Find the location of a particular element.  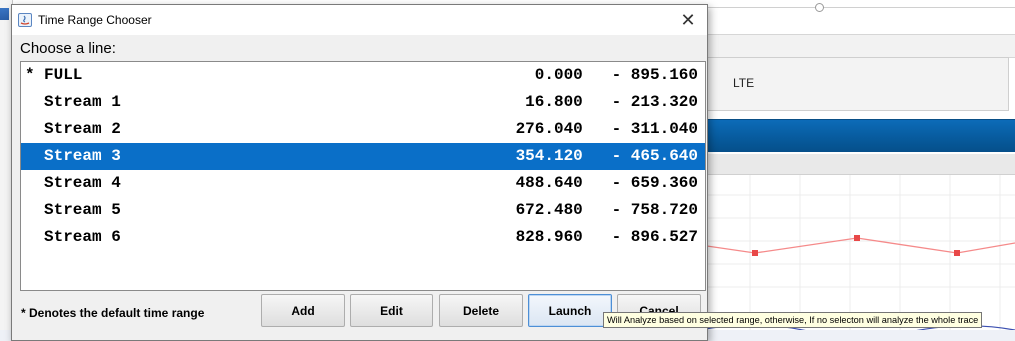

line-range: 0.000 - 895.160 is located at coordinates (616, 75).